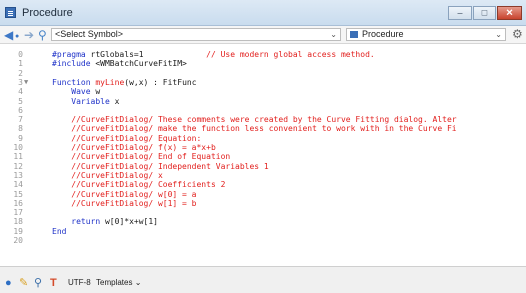 Image resolution: width=526 pixels, height=293 pixels. I want to click on procedure-icon, so click(354, 34).